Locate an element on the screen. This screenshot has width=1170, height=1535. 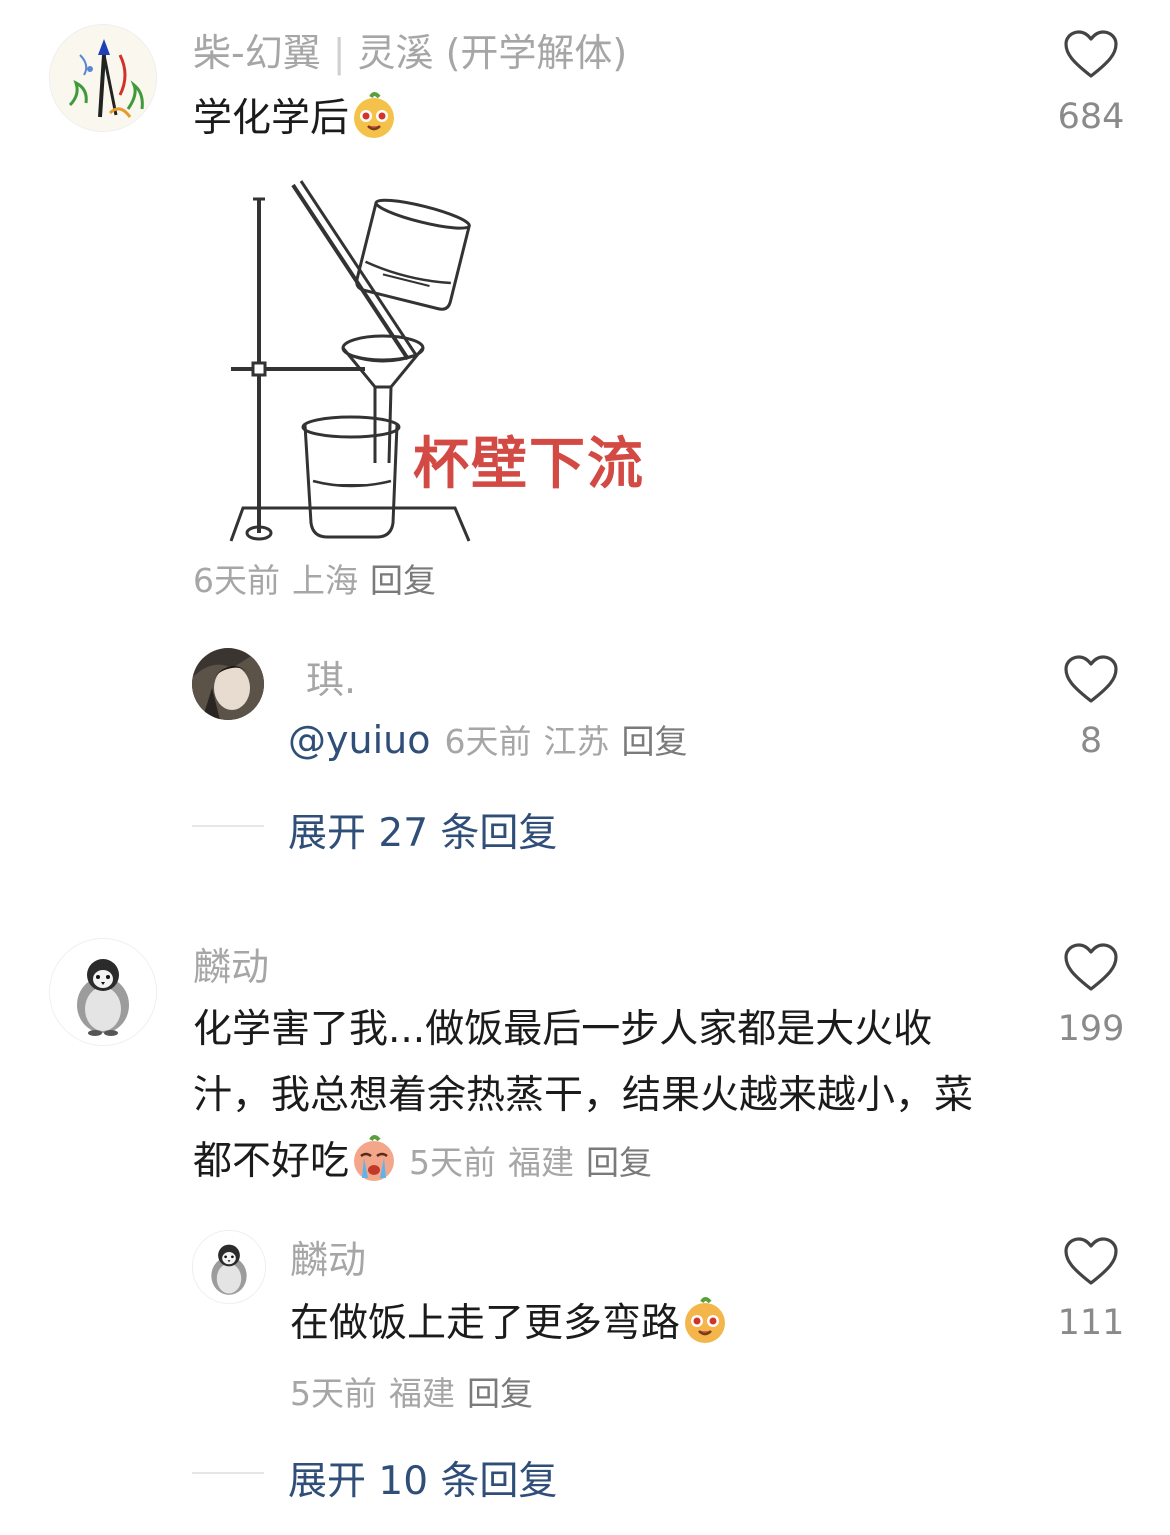
comment-image: 杯壁下流 is located at coordinates (423, 353).